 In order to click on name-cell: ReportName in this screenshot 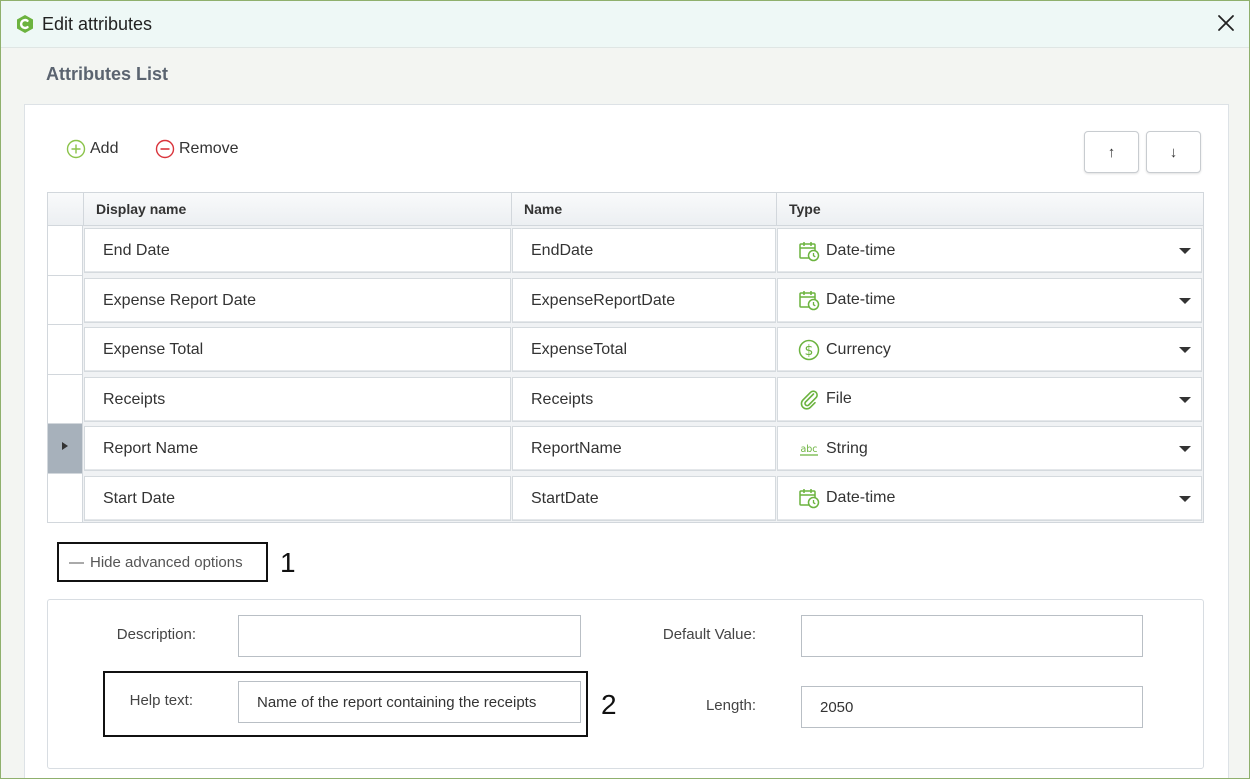, I will do `click(644, 448)`.